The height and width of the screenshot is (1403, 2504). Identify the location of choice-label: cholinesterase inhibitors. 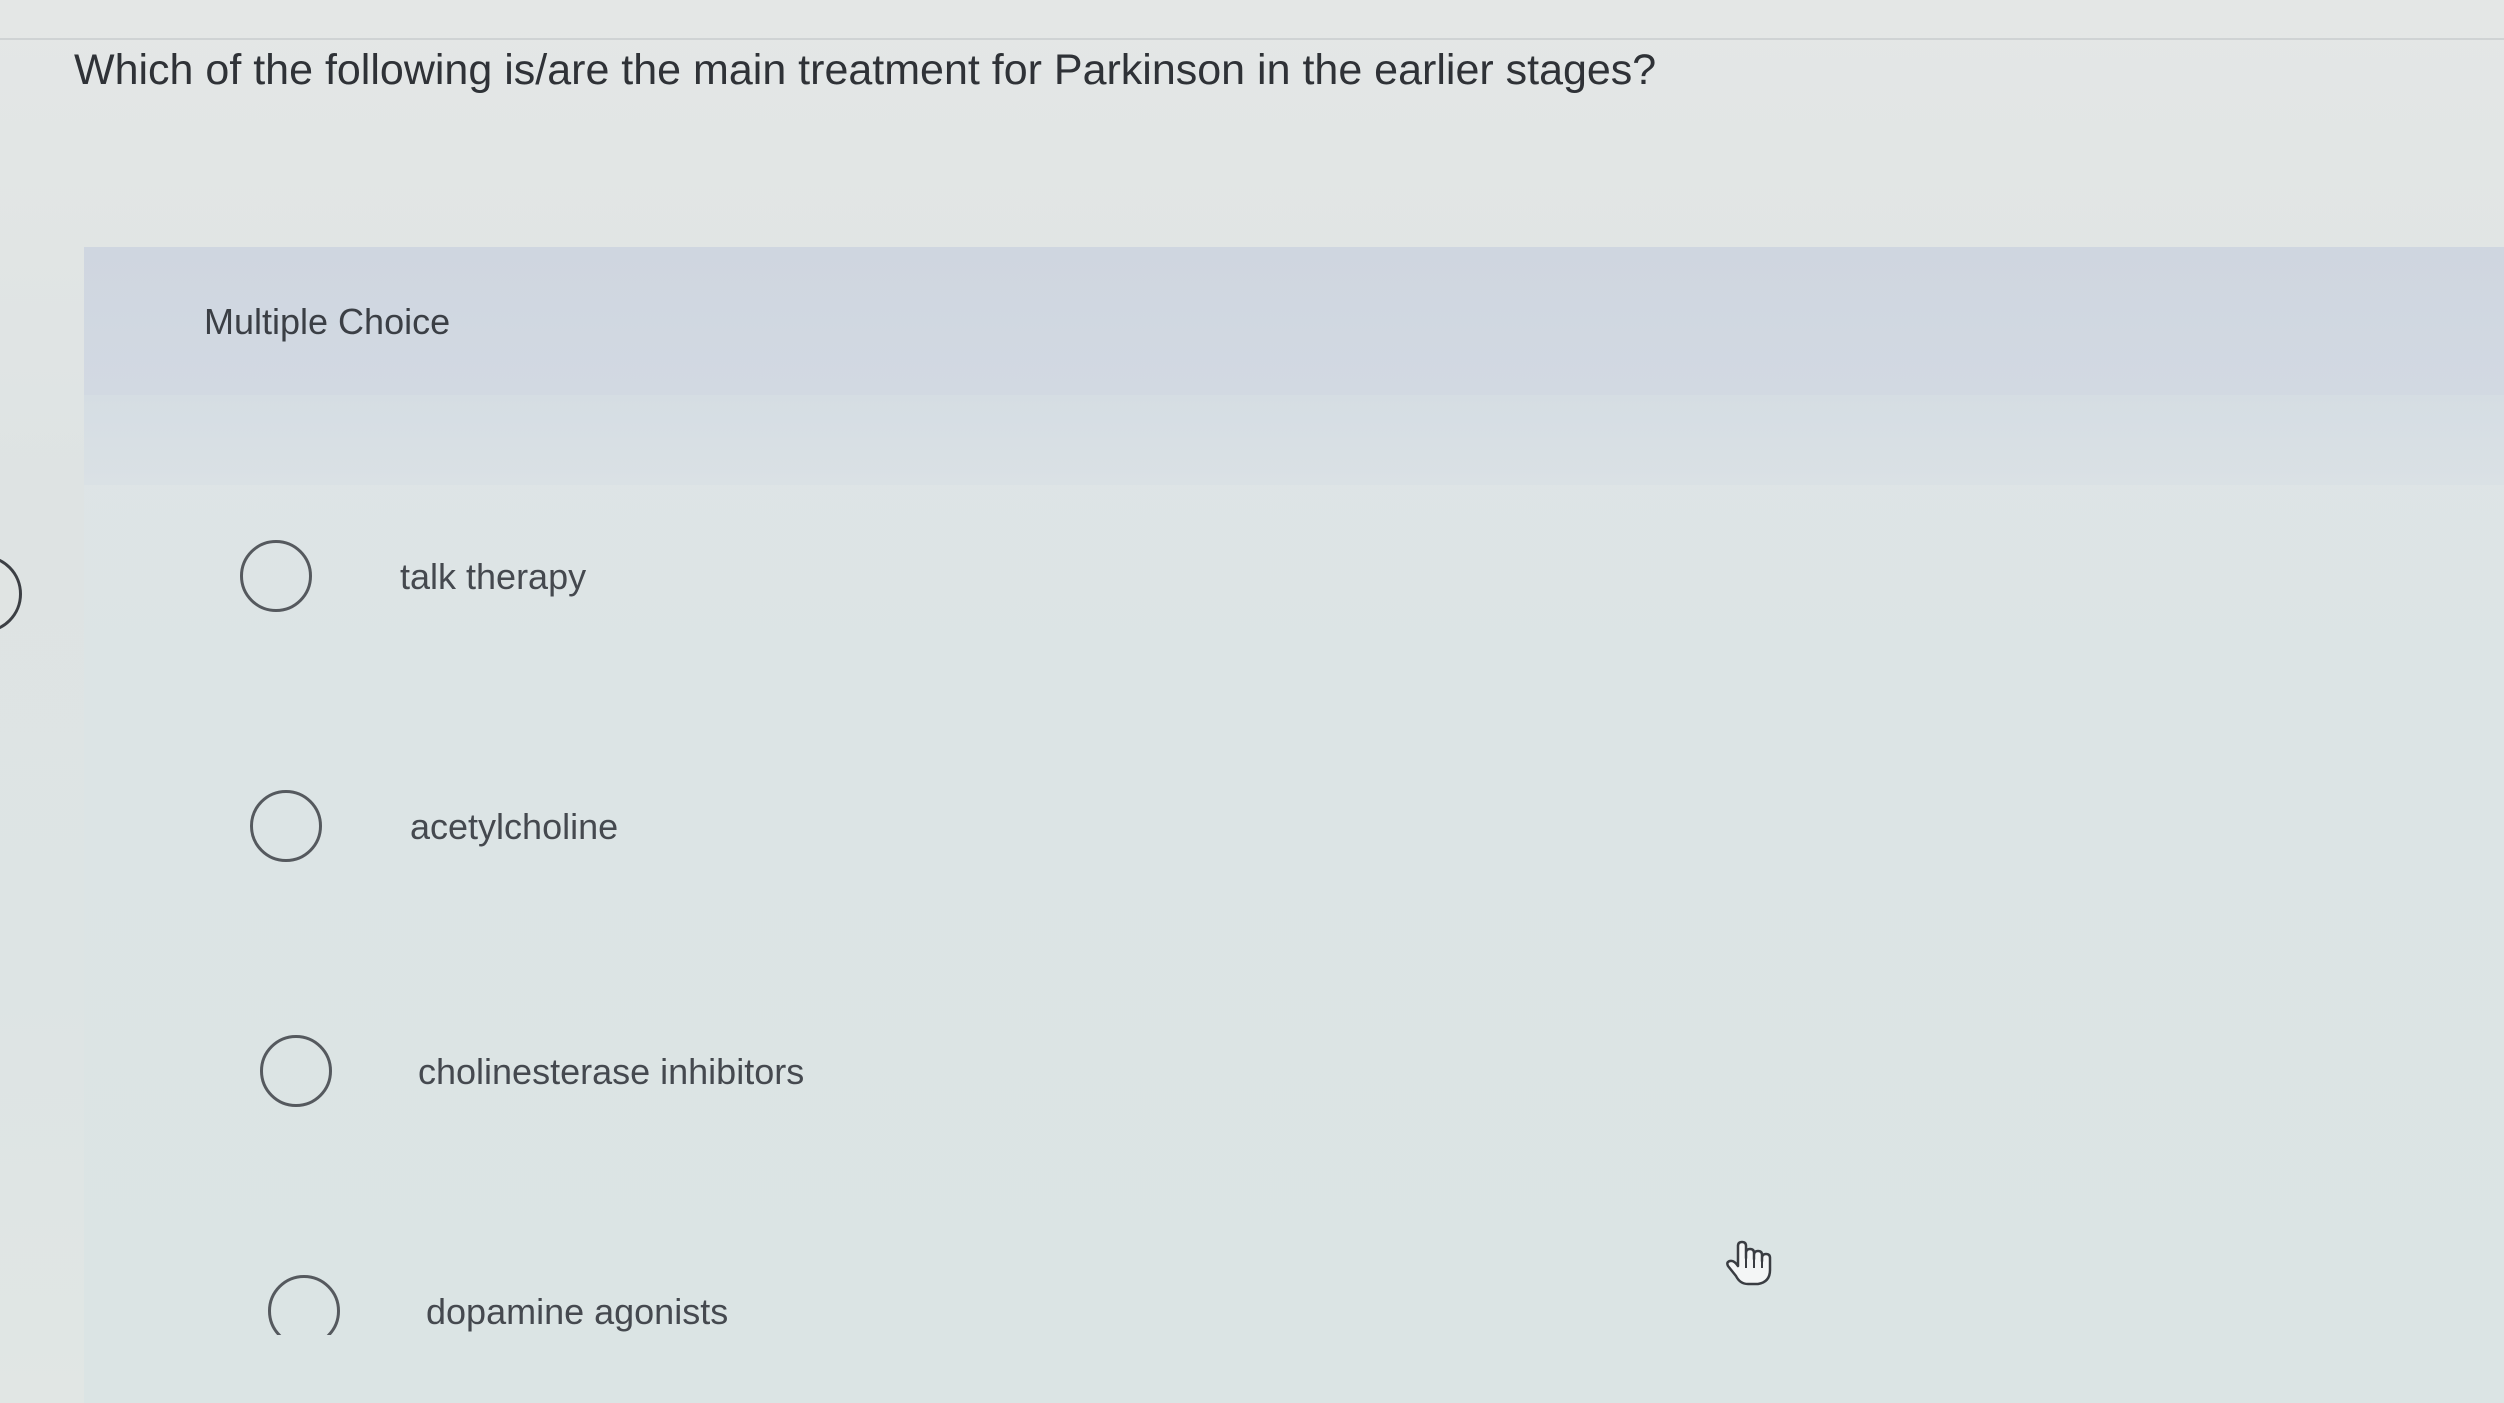
(611, 1072).